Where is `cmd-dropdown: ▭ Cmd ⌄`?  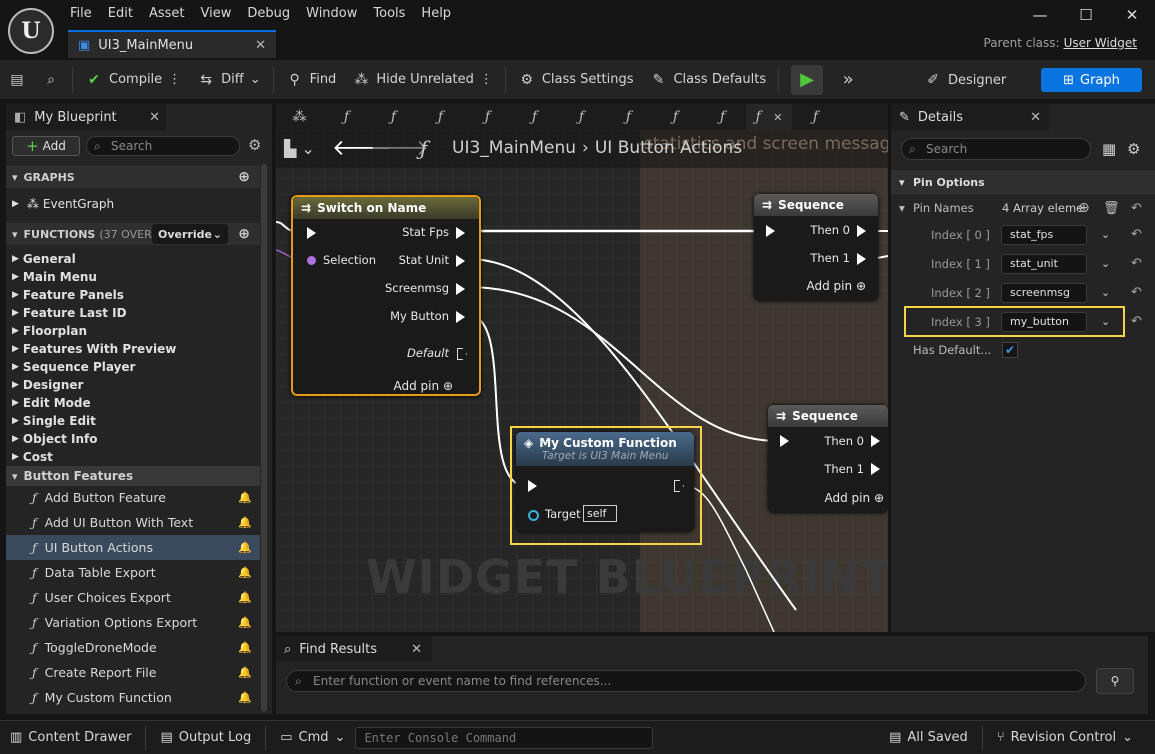
cmd-dropdown: ▭ Cmd ⌄ is located at coordinates (312, 737).